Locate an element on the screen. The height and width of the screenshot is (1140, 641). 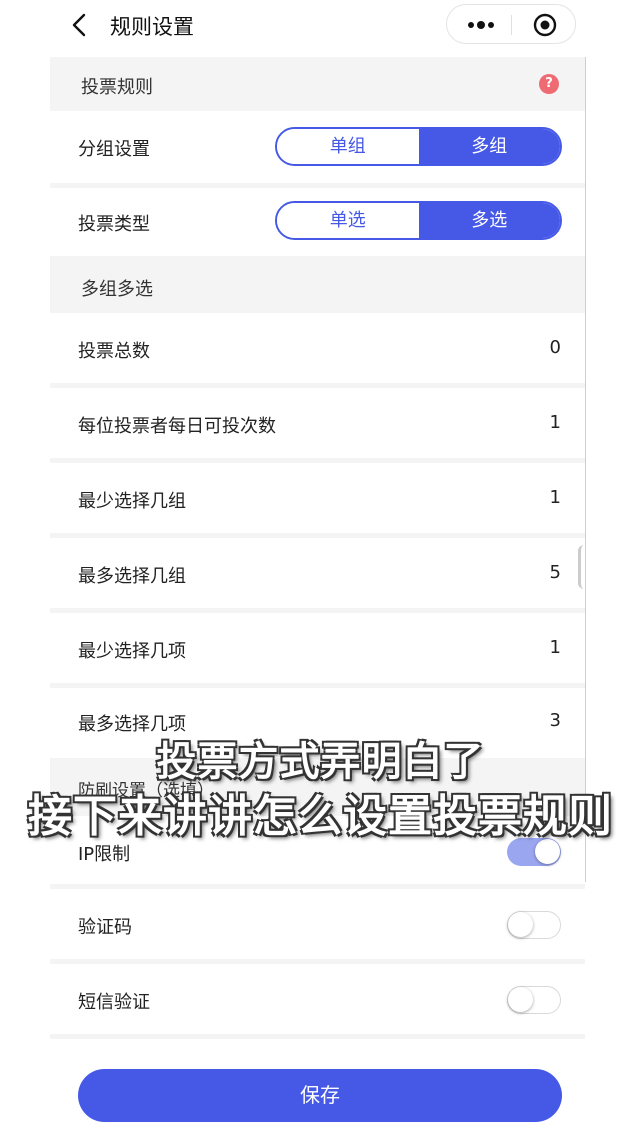
back-arrow-icon is located at coordinates (80, 25).